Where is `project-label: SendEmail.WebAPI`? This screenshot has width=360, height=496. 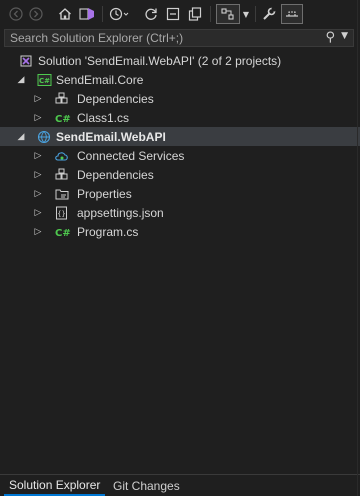
project-label: SendEmail.WebAPI is located at coordinates (111, 136).